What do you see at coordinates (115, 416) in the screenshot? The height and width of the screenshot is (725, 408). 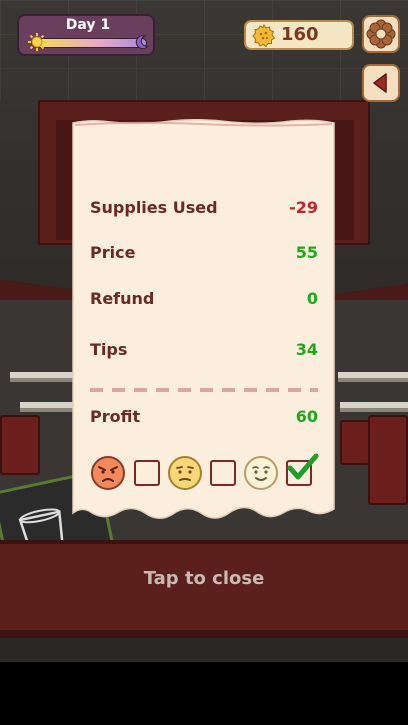 I see `profit-label: Profit` at bounding box center [115, 416].